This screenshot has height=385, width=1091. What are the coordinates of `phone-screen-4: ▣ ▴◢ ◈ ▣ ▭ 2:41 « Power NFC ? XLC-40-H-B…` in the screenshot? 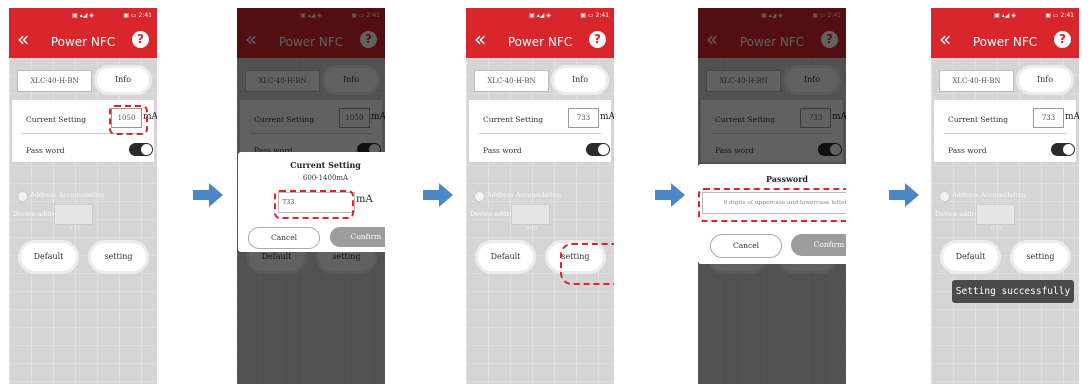 It's located at (772, 196).